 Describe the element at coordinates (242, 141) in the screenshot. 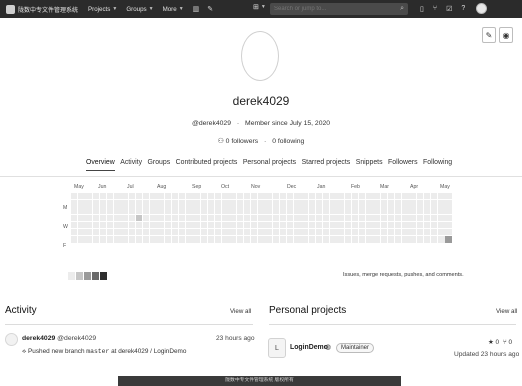

I see `followers-count: 0 followers` at that location.